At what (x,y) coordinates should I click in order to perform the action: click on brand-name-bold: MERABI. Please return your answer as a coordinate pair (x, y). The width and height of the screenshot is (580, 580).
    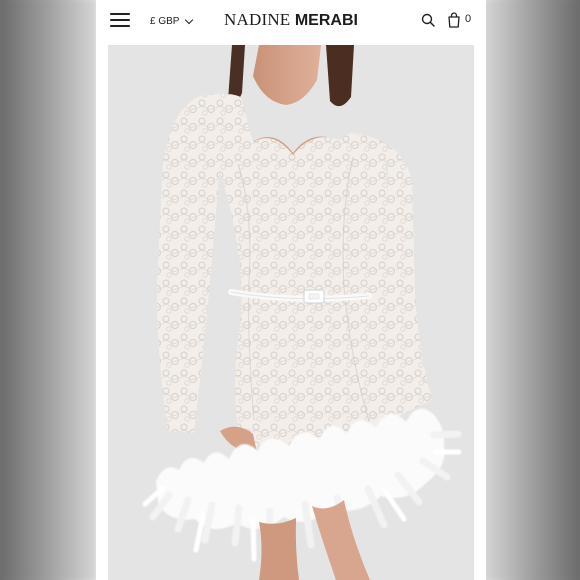
    Looking at the image, I should click on (326, 20).